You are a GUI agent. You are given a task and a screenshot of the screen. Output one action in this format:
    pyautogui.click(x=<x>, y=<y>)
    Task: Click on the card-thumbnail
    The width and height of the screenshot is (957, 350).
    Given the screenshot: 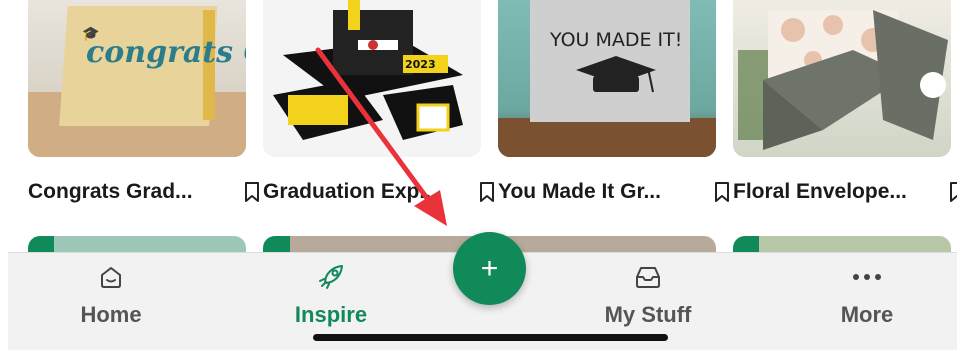 What is the action you would take?
    pyautogui.click(x=842, y=78)
    